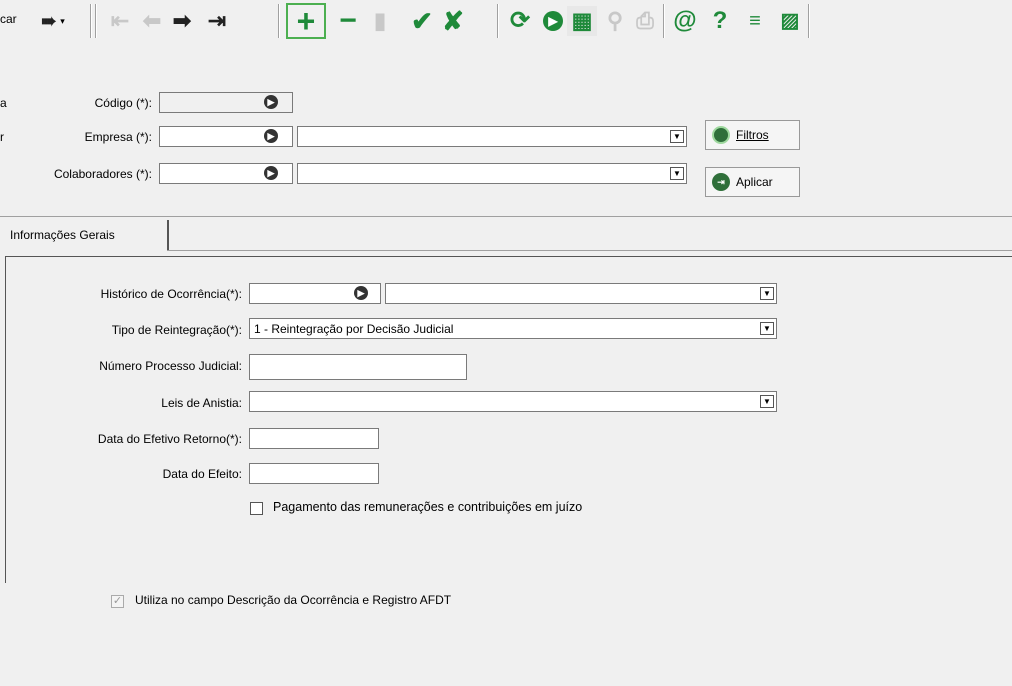 This screenshot has width=1012, height=686. I want to click on plus-icon: +, so click(306, 21).